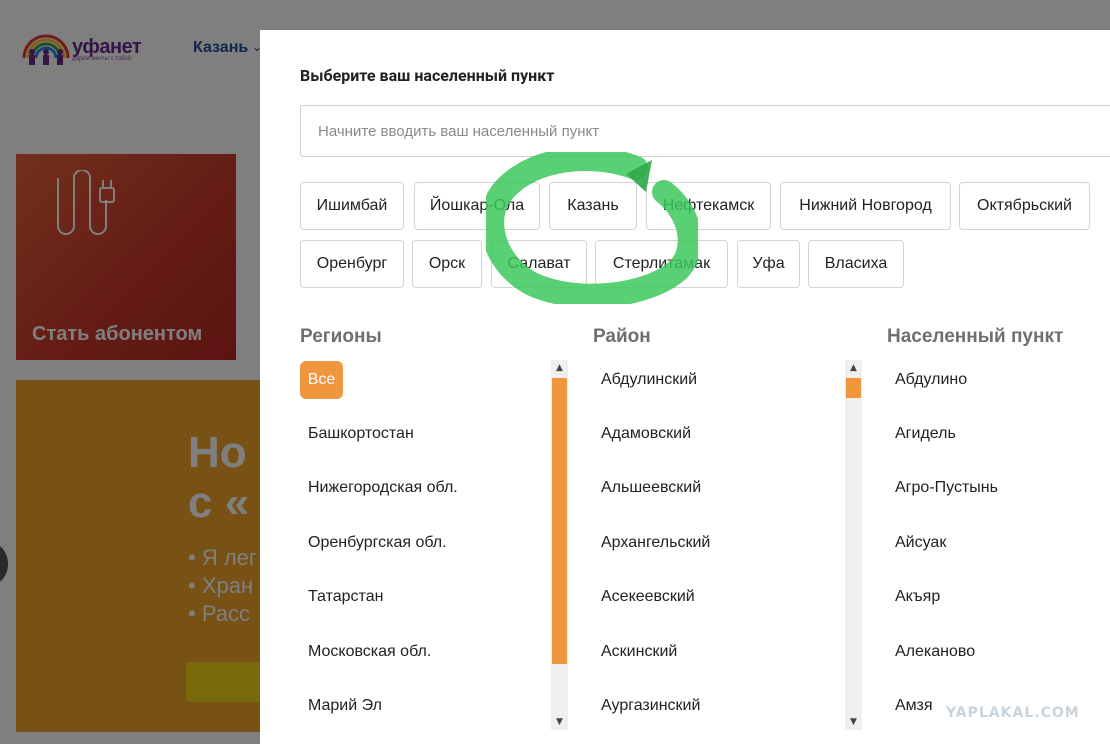 The height and width of the screenshot is (744, 1110). What do you see at coordinates (917, 597) in the screenshot?
I see `locality-item: Акъяр` at bounding box center [917, 597].